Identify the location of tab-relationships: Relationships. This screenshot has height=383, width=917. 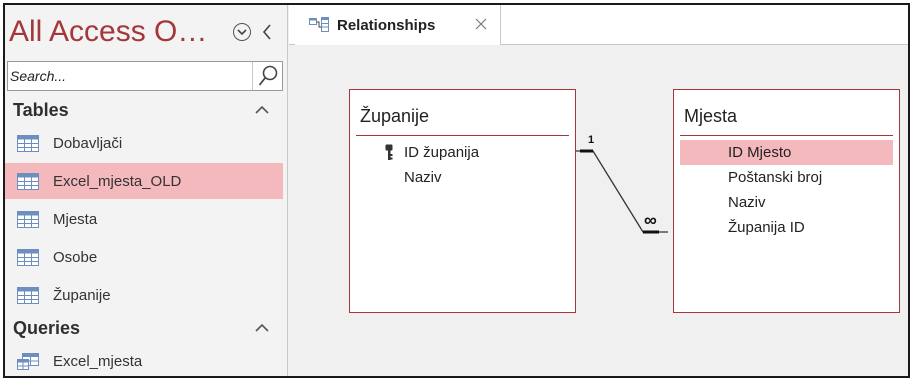
(398, 25).